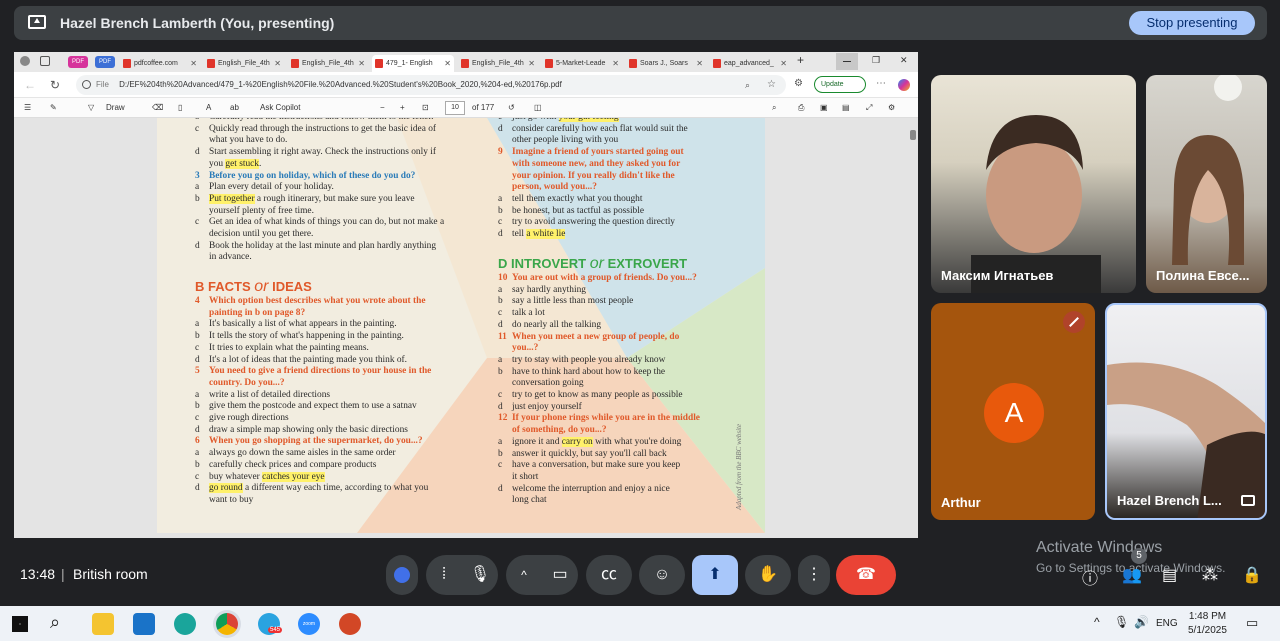 This screenshot has width=1280, height=641. What do you see at coordinates (609, 575) in the screenshot?
I see `captions-button: ㏄` at bounding box center [609, 575].